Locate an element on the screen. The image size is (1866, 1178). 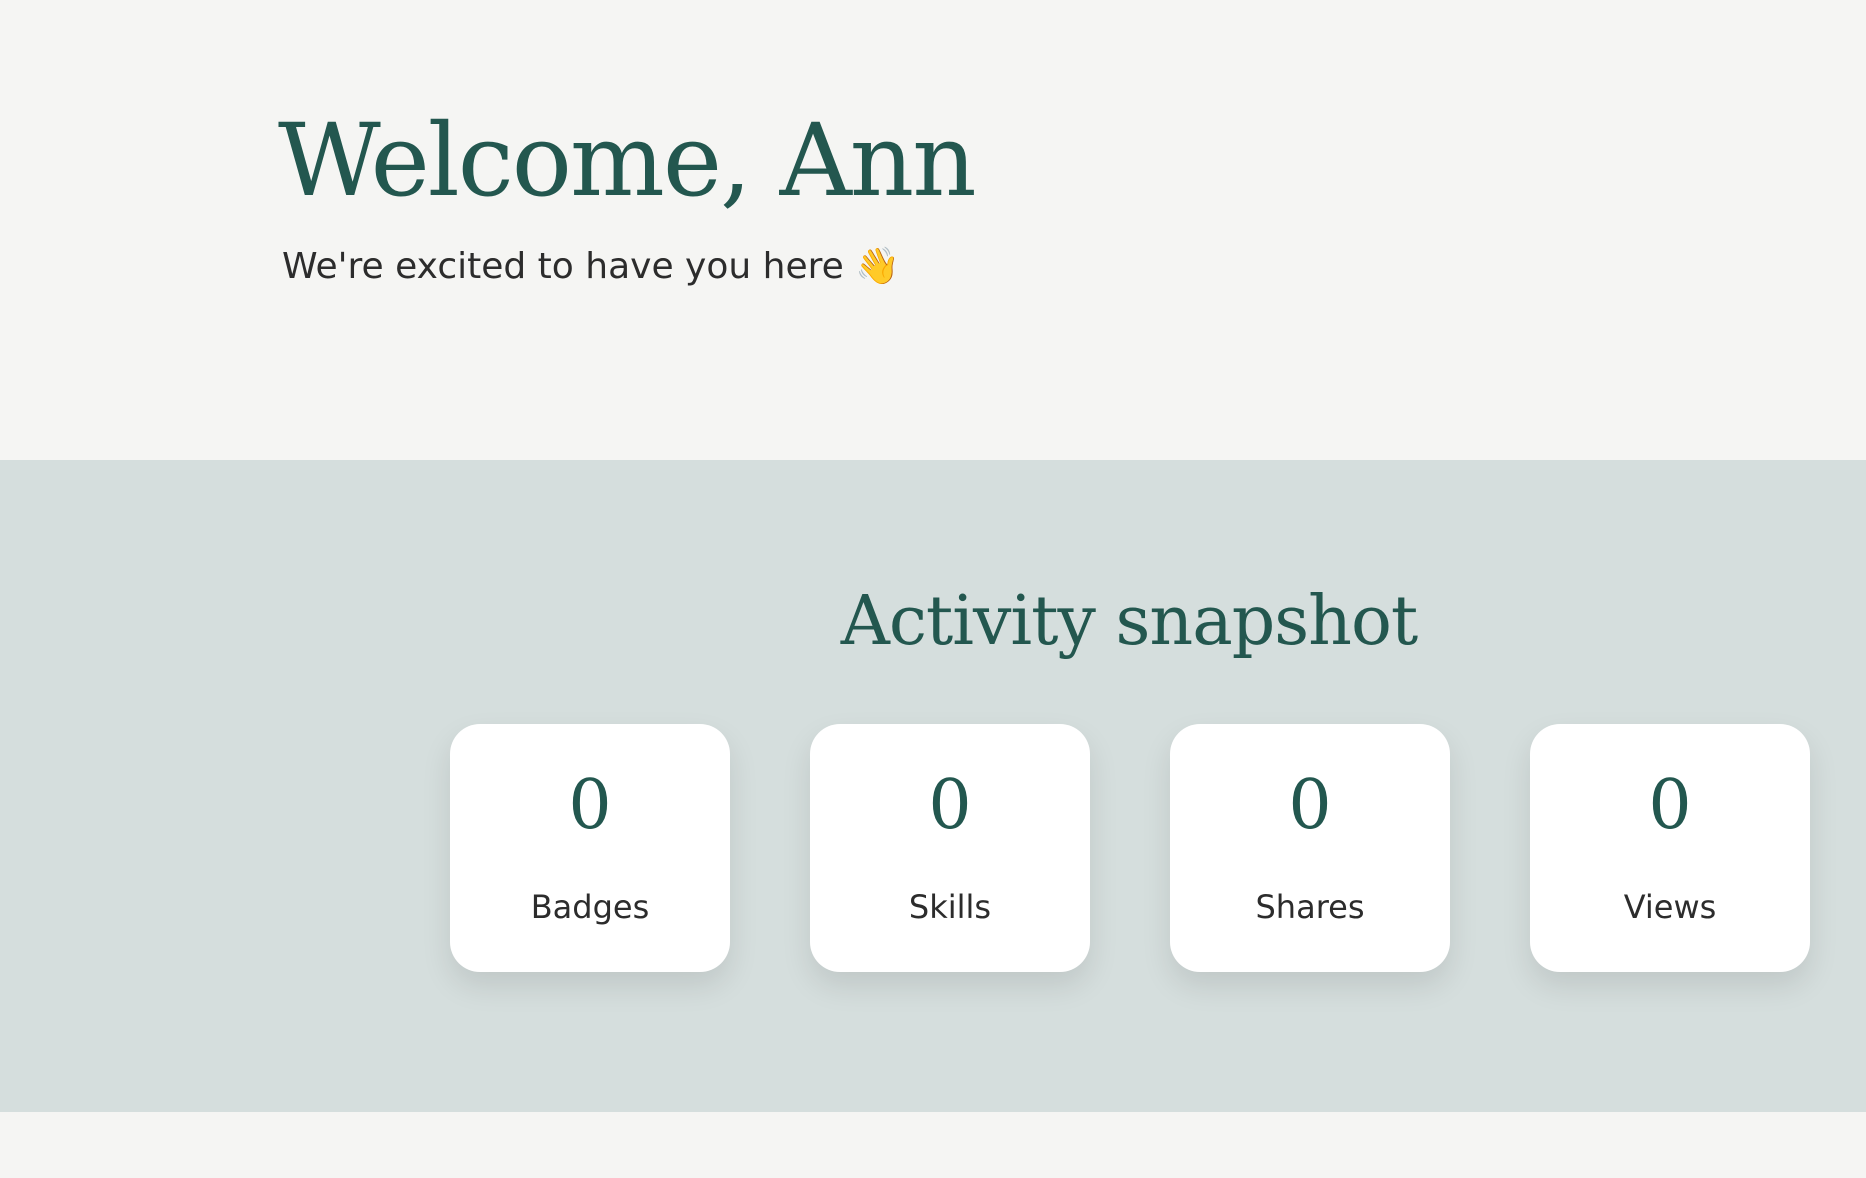
stat-card-shares: 0 Shares is located at coordinates (1310, 848).